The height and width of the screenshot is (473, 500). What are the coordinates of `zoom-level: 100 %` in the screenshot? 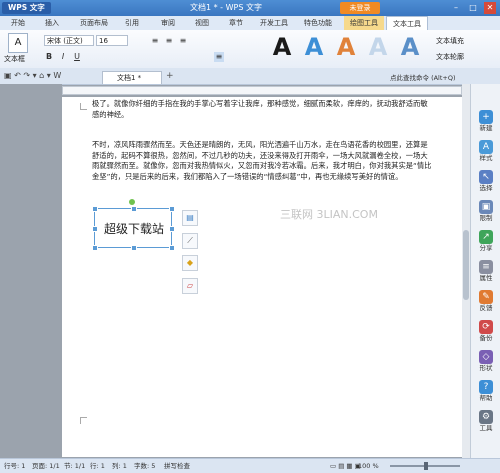 It's located at (368, 466).